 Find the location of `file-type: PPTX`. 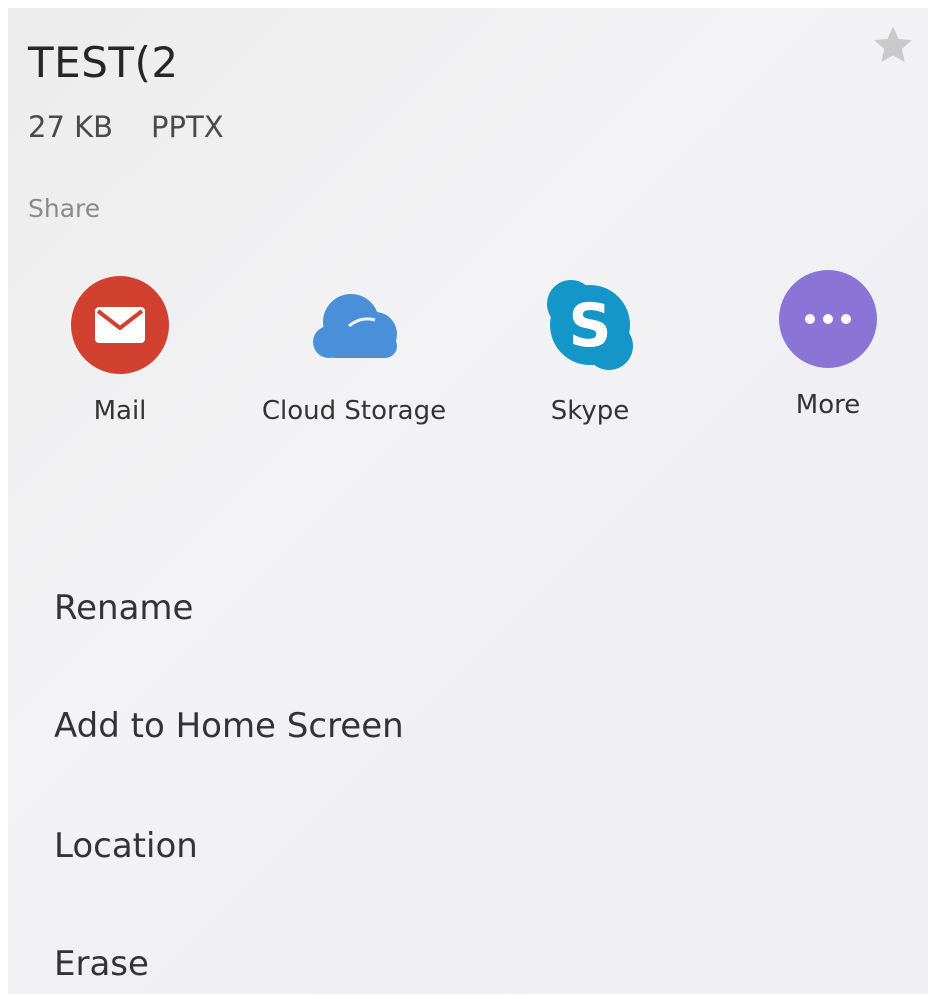

file-type: PPTX is located at coordinates (187, 127).